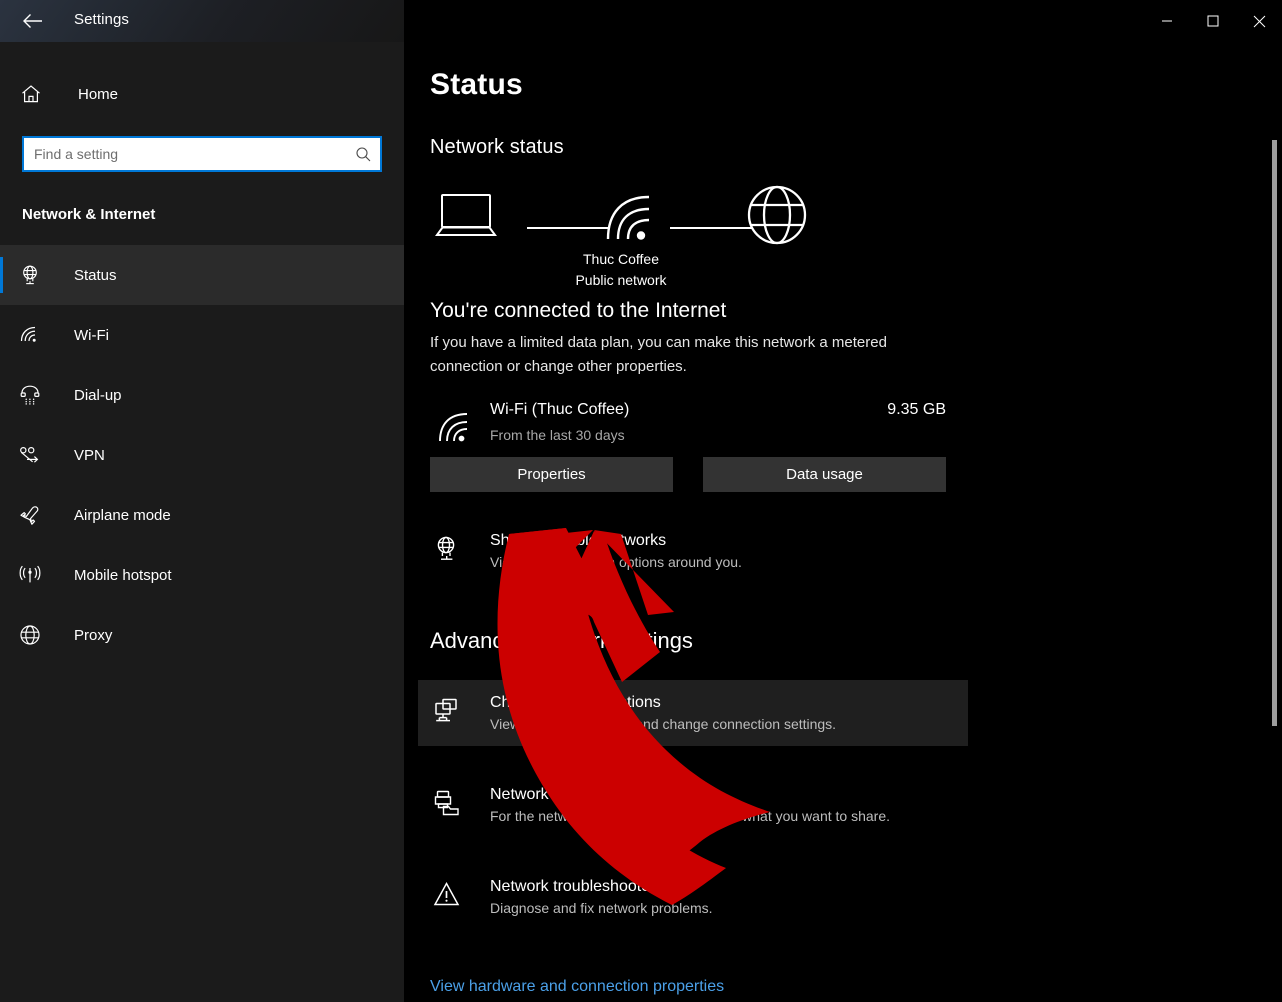  What do you see at coordinates (573, 886) in the screenshot?
I see `row-title: Network troubleshooter` at bounding box center [573, 886].